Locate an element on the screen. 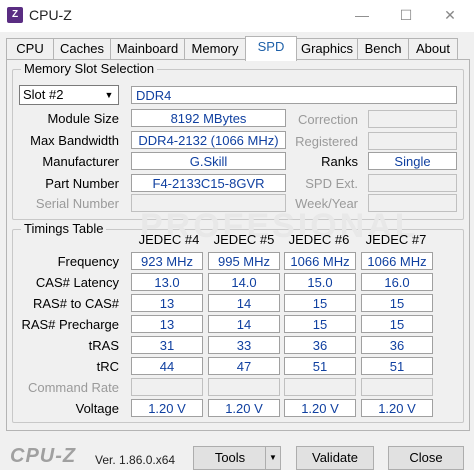 This screenshot has width=474, height=470. voltage-jedec5: 1.20 V is located at coordinates (244, 408).